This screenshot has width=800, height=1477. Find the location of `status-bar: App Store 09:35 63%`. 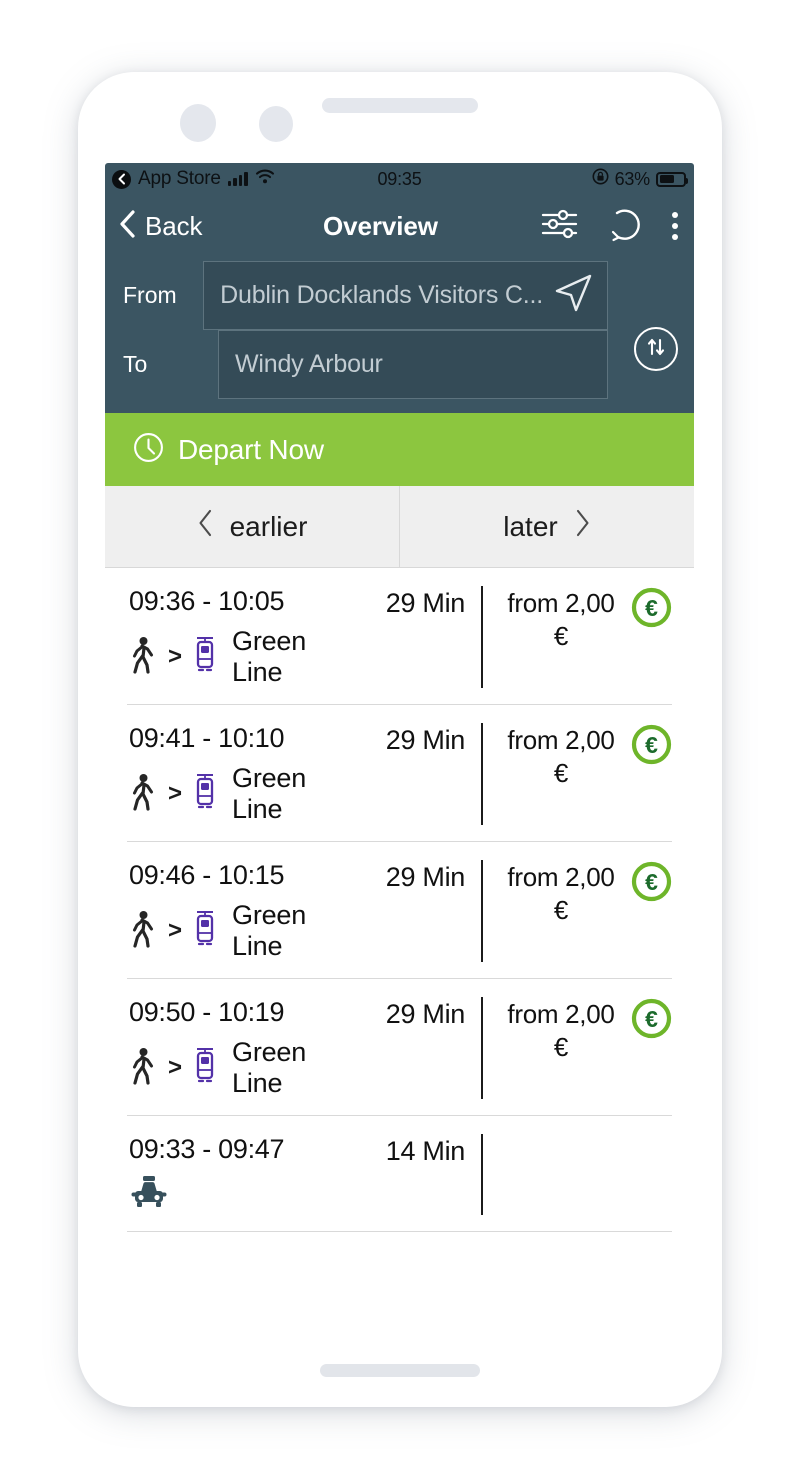

status-bar: App Store 09:35 63% is located at coordinates (399, 179).